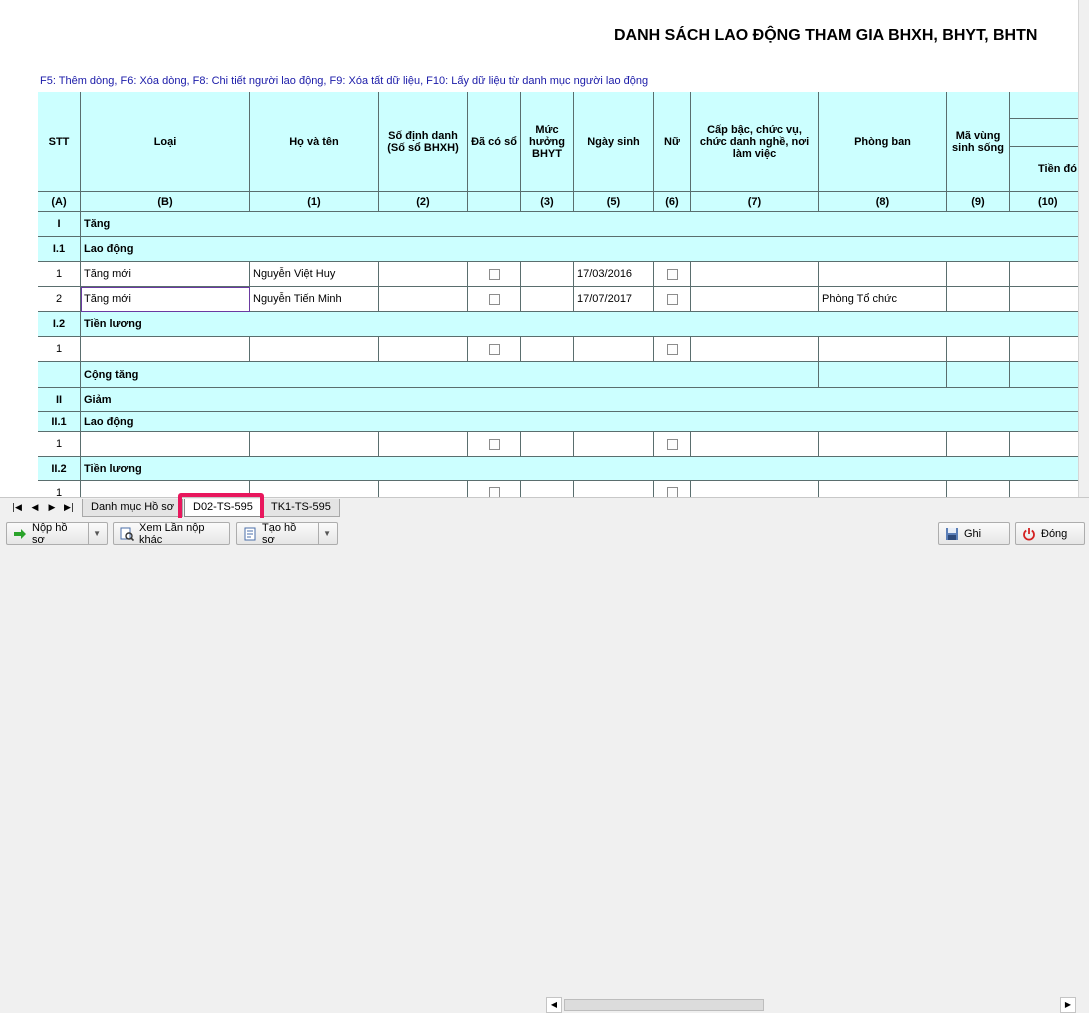 The width and height of the screenshot is (1089, 1013). What do you see at coordinates (59, 469) in the screenshot?
I see `section-code: II.2` at bounding box center [59, 469].